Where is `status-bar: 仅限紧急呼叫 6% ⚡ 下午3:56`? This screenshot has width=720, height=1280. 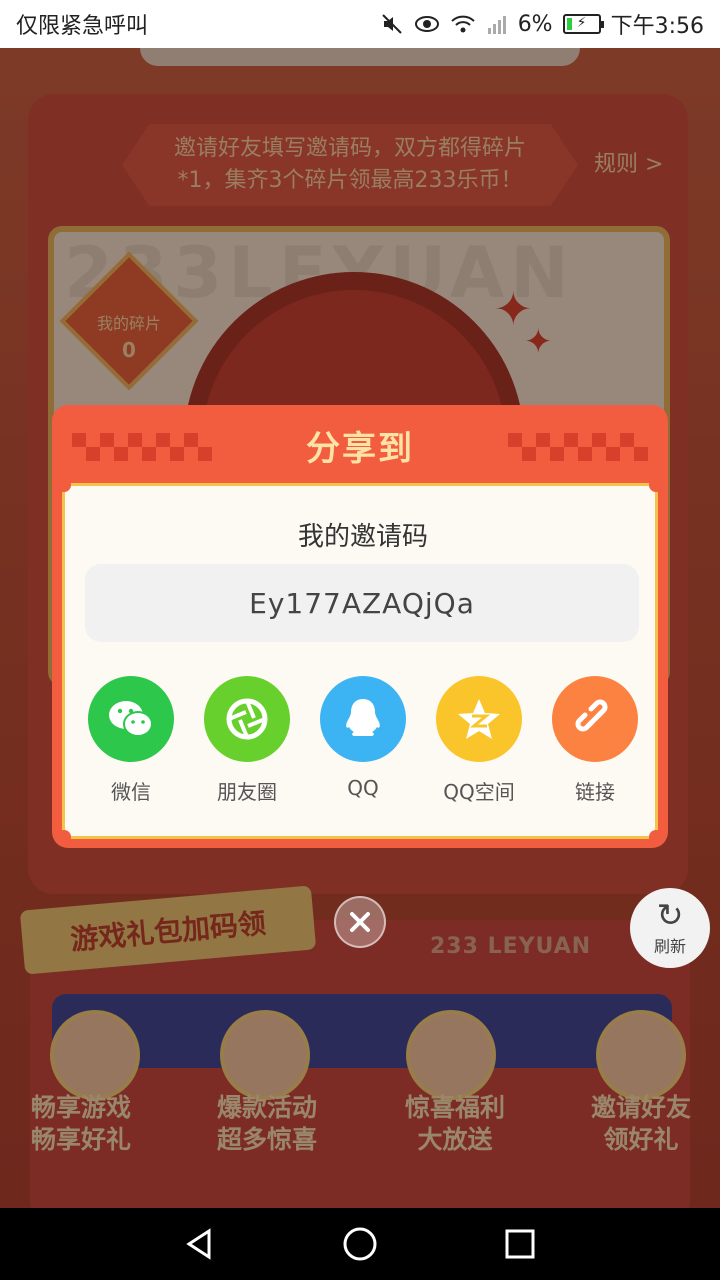 status-bar: 仅限紧急呼叫 6% ⚡ 下午3:56 is located at coordinates (360, 24).